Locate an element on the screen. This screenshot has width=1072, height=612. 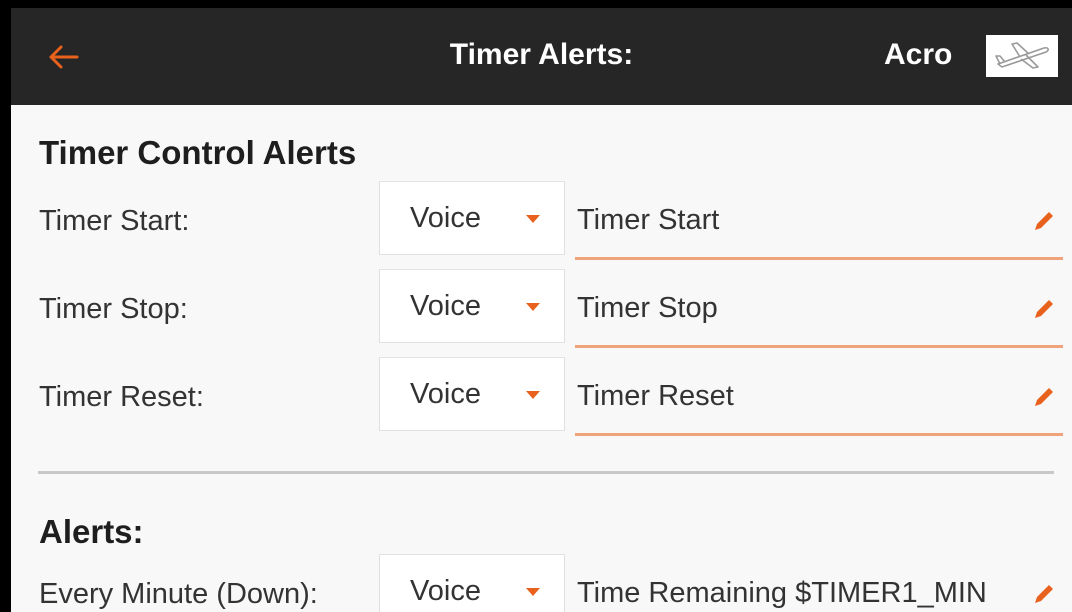
model-select-button is located at coordinates (1022, 56).